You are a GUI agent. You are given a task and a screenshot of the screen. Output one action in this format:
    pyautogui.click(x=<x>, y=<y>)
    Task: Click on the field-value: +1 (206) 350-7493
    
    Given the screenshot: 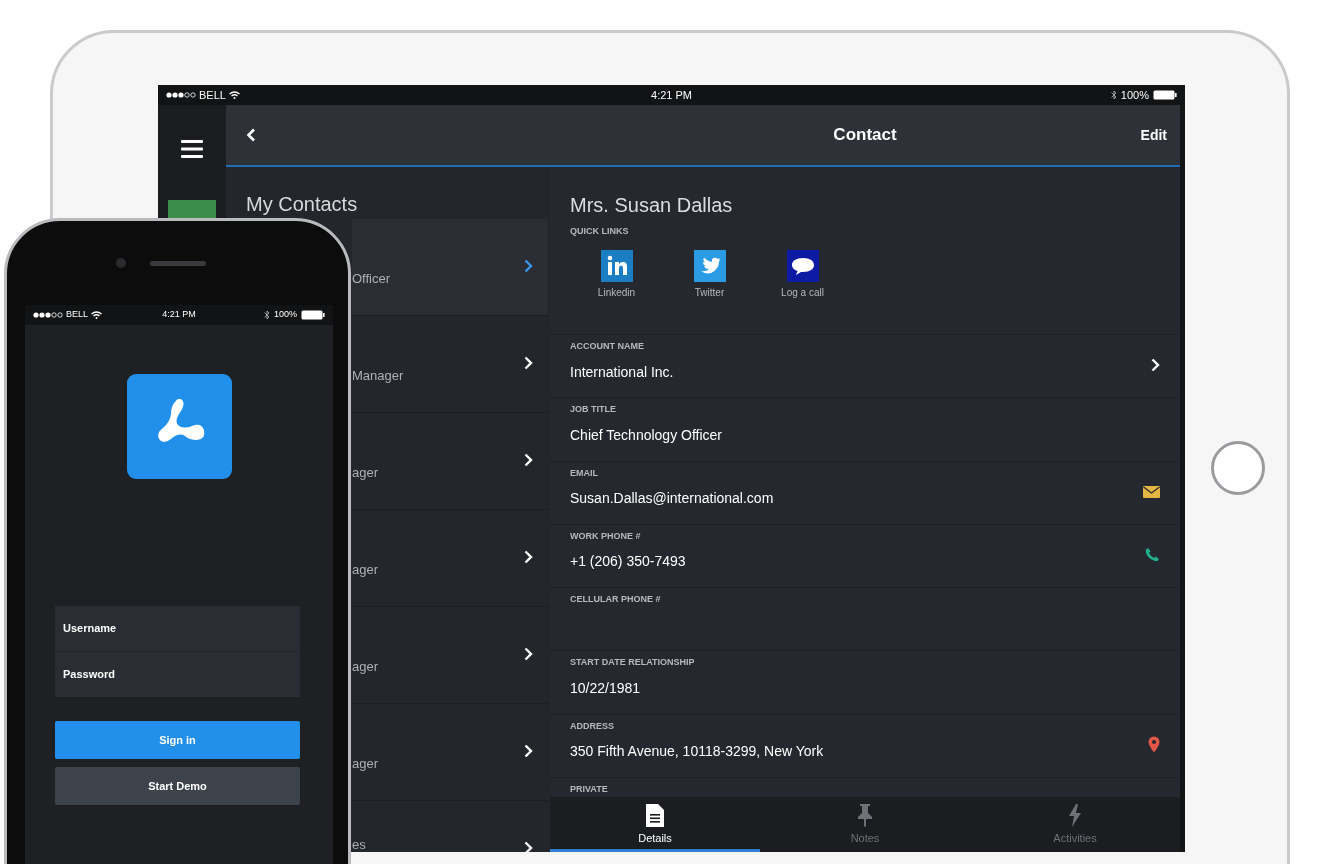 What is the action you would take?
    pyautogui.click(x=628, y=562)
    